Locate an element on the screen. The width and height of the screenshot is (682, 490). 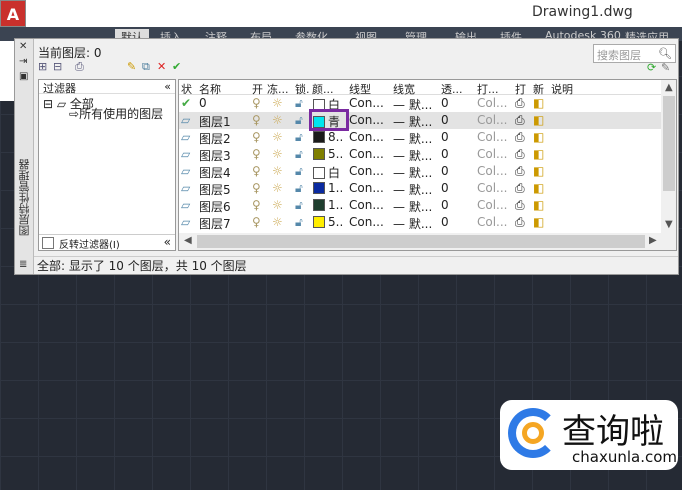
close-icon: ✕ is located at coordinates (23, 46).